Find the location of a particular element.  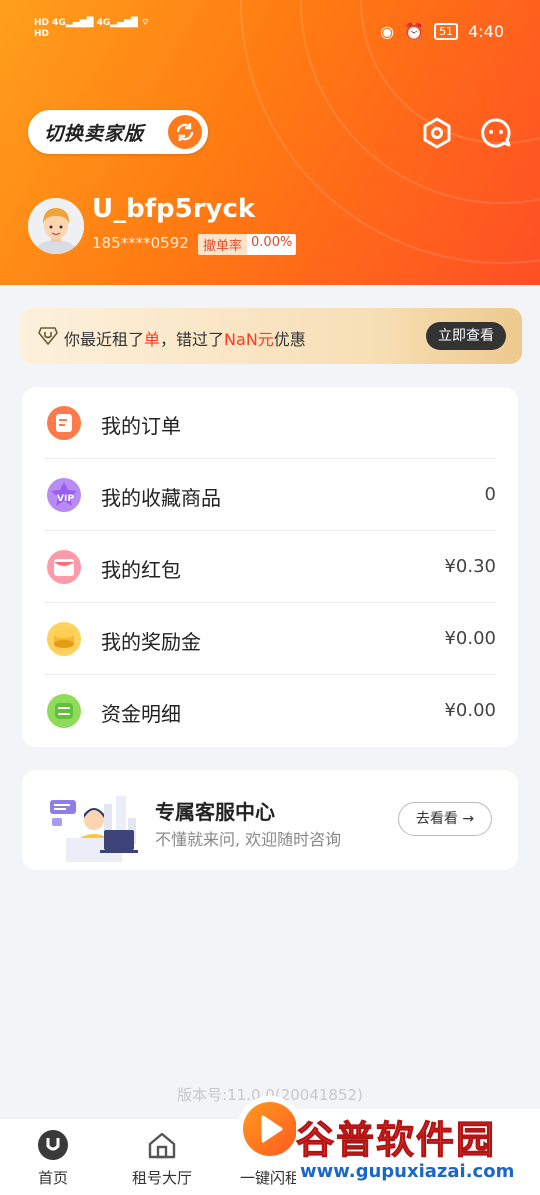

phone-number: 185****0592 is located at coordinates (140, 243).